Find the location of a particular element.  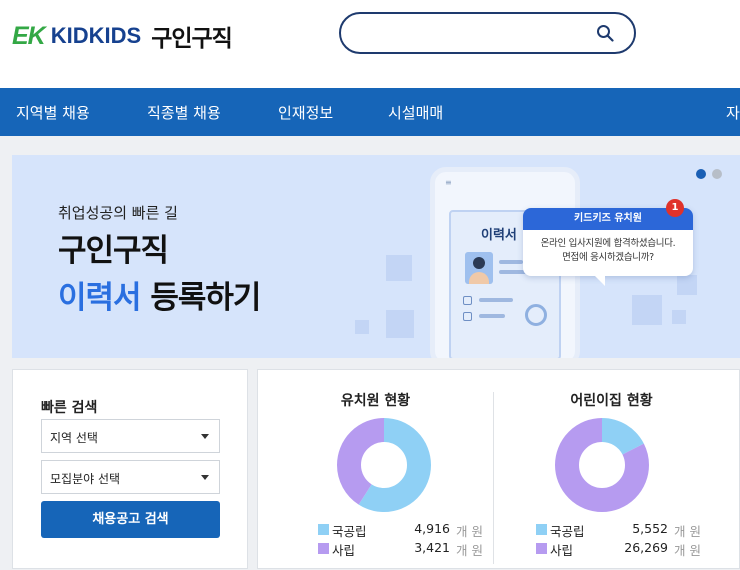

legend-value: 3,421 is located at coordinates (432, 547).